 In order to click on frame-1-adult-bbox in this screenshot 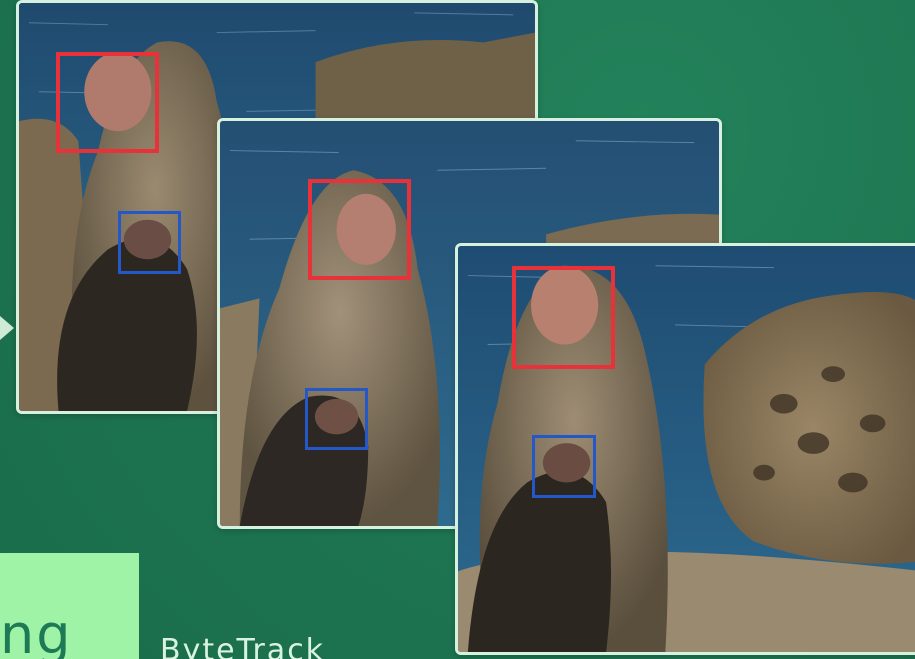, I will do `click(107, 102)`.